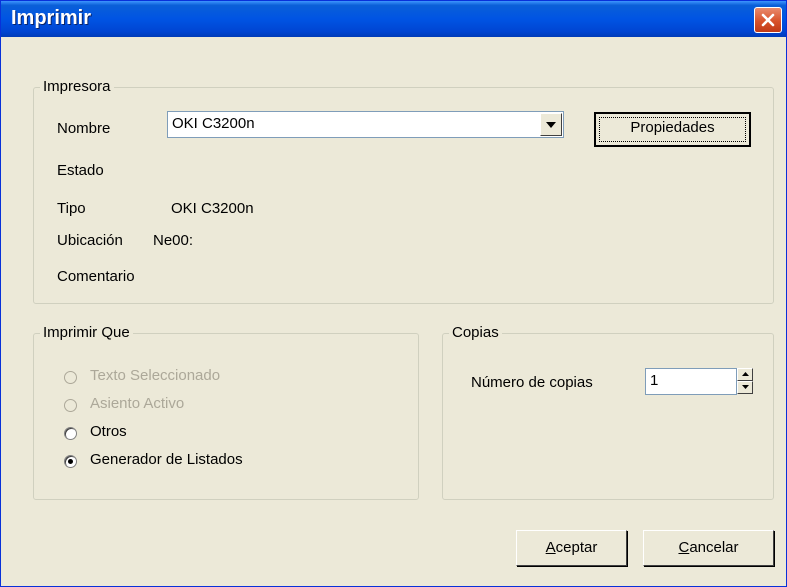 Image resolution: width=787 pixels, height=587 pixels. What do you see at coordinates (226, 412) in the screenshot?
I see `print-what-group: Imprimir Que` at bounding box center [226, 412].